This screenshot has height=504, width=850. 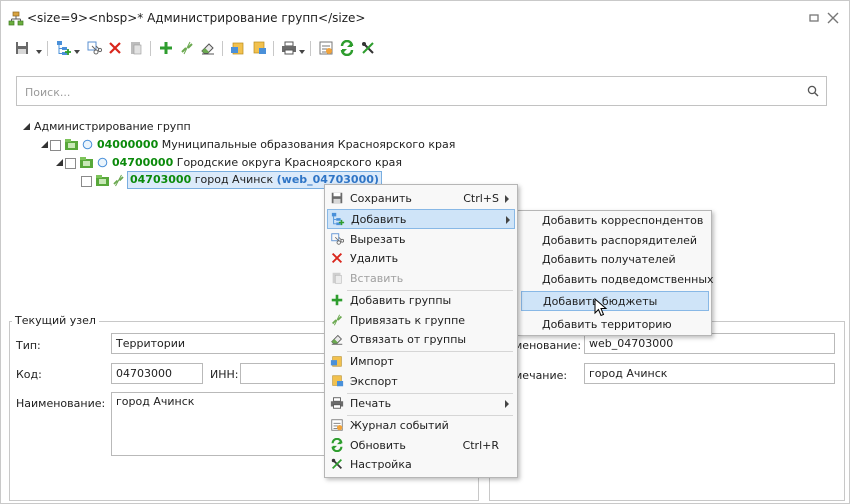 What do you see at coordinates (112, 126) in the screenshot?
I see `tree-root-label: Администрирование групп` at bounding box center [112, 126].